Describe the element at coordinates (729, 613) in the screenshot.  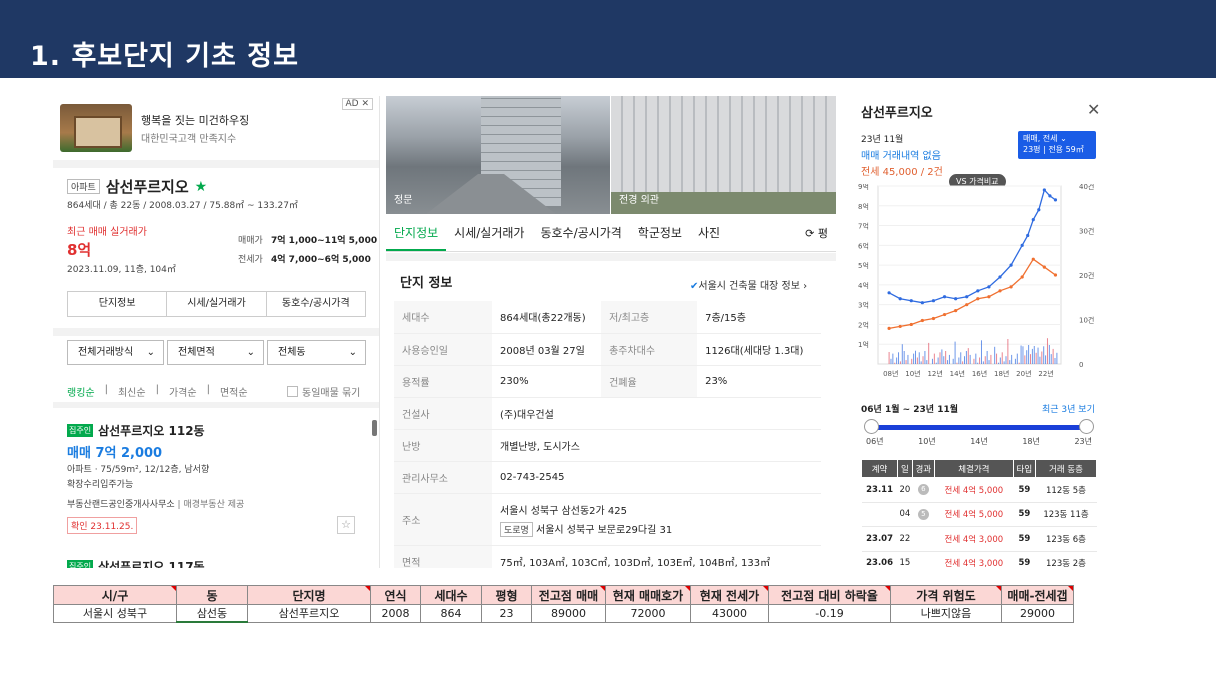
I see `summary-cell: 43000` at that location.